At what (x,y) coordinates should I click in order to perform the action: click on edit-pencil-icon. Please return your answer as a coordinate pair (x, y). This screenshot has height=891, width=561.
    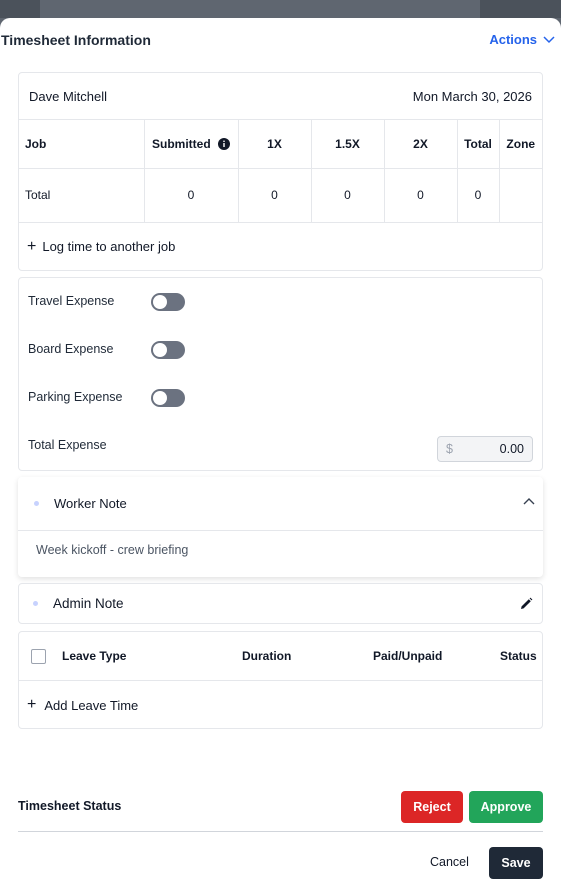
    Looking at the image, I should click on (526, 604).